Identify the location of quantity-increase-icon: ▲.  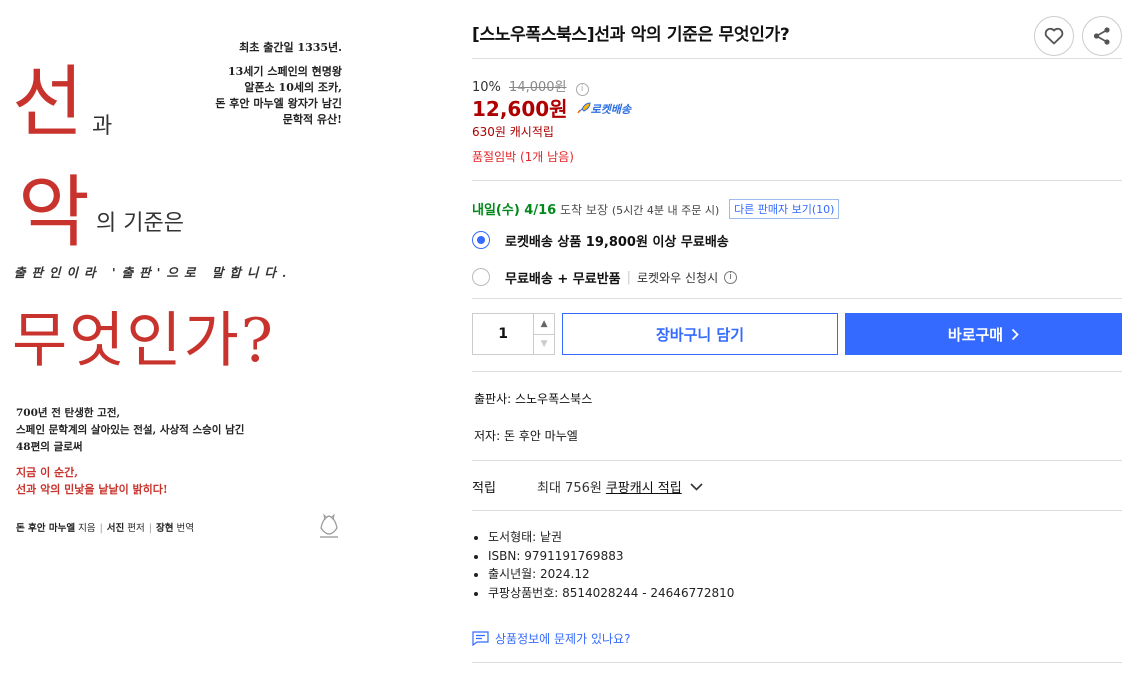
(544, 324).